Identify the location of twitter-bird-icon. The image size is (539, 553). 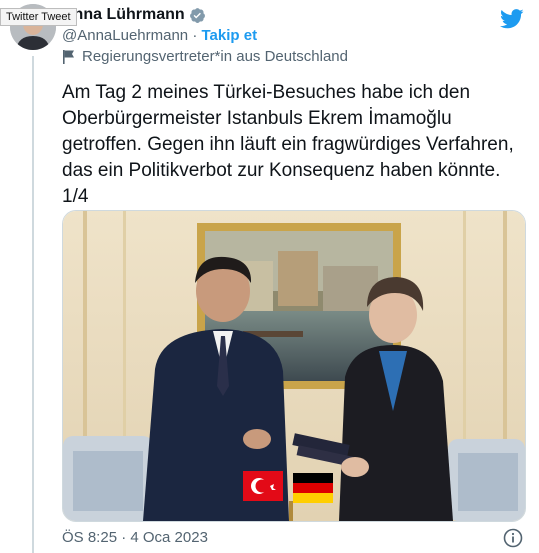
(512, 19).